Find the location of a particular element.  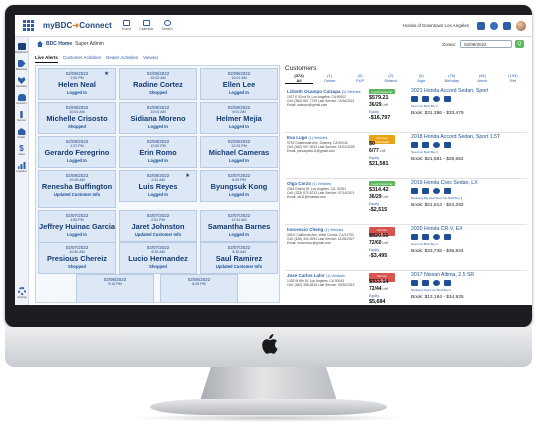

alert-customer-name: Radine Cortez is located at coordinates (158, 85).